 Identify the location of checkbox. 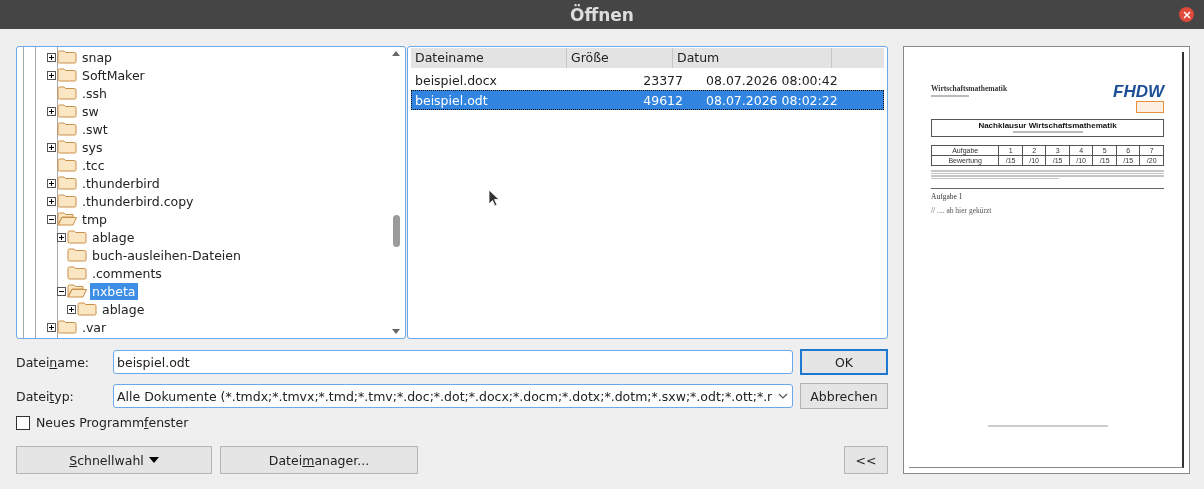
(23, 422).